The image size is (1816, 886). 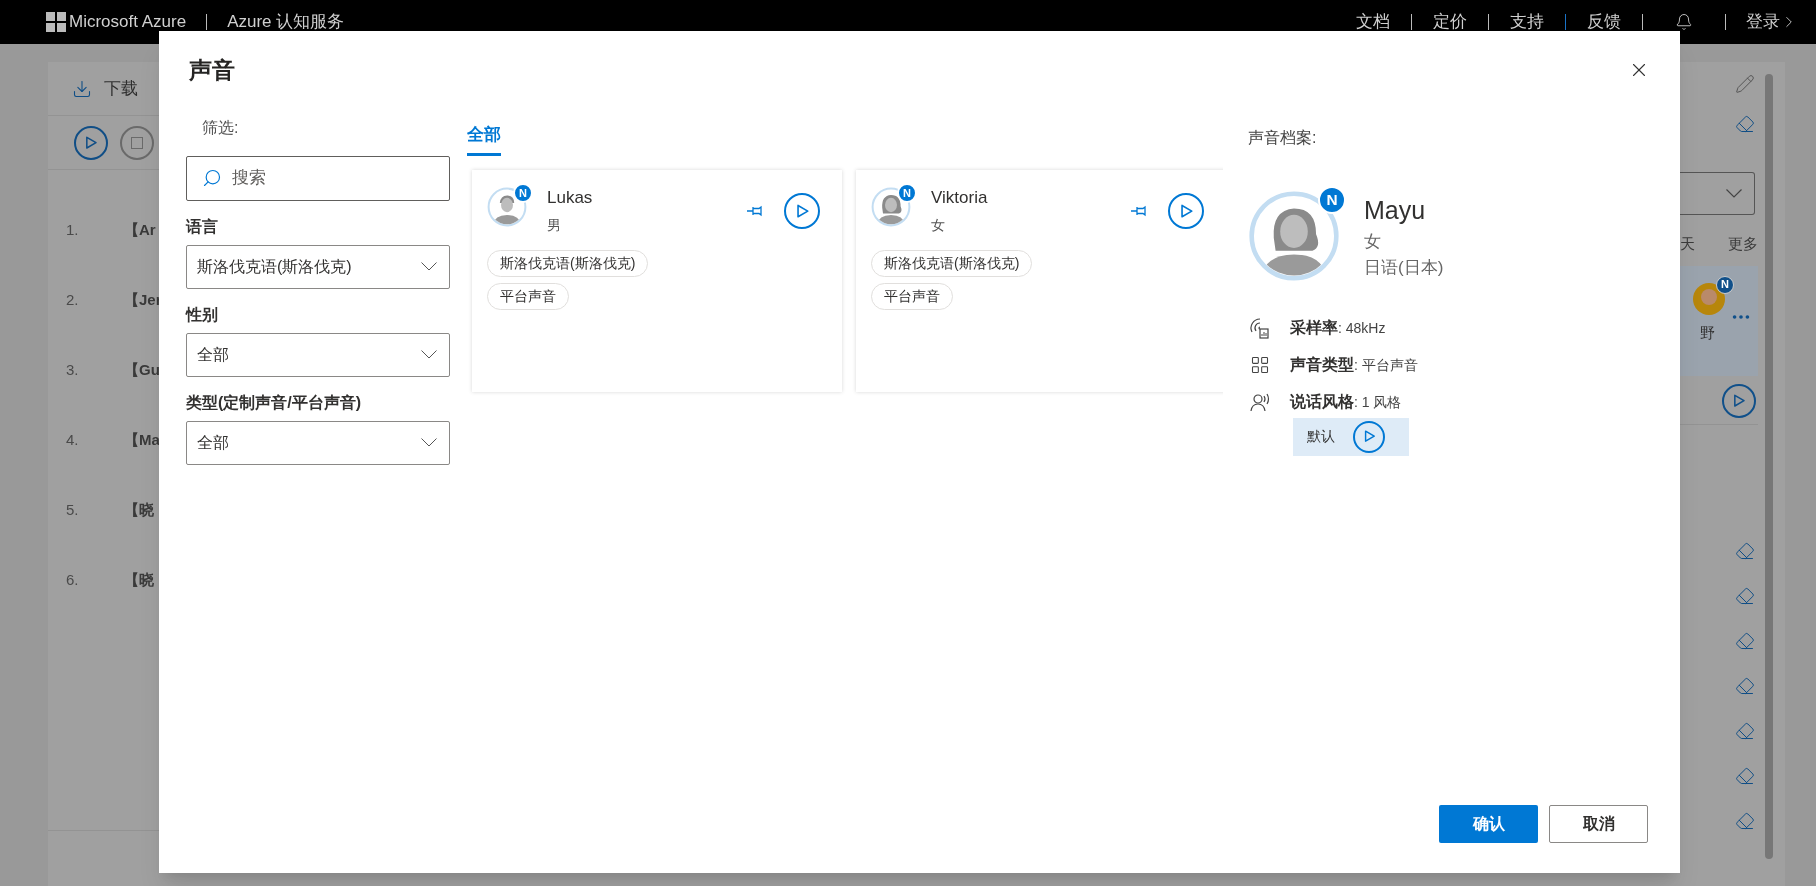 What do you see at coordinates (1346, 401) in the screenshot?
I see `profile-stat: 说话风格: 1 风格` at bounding box center [1346, 401].